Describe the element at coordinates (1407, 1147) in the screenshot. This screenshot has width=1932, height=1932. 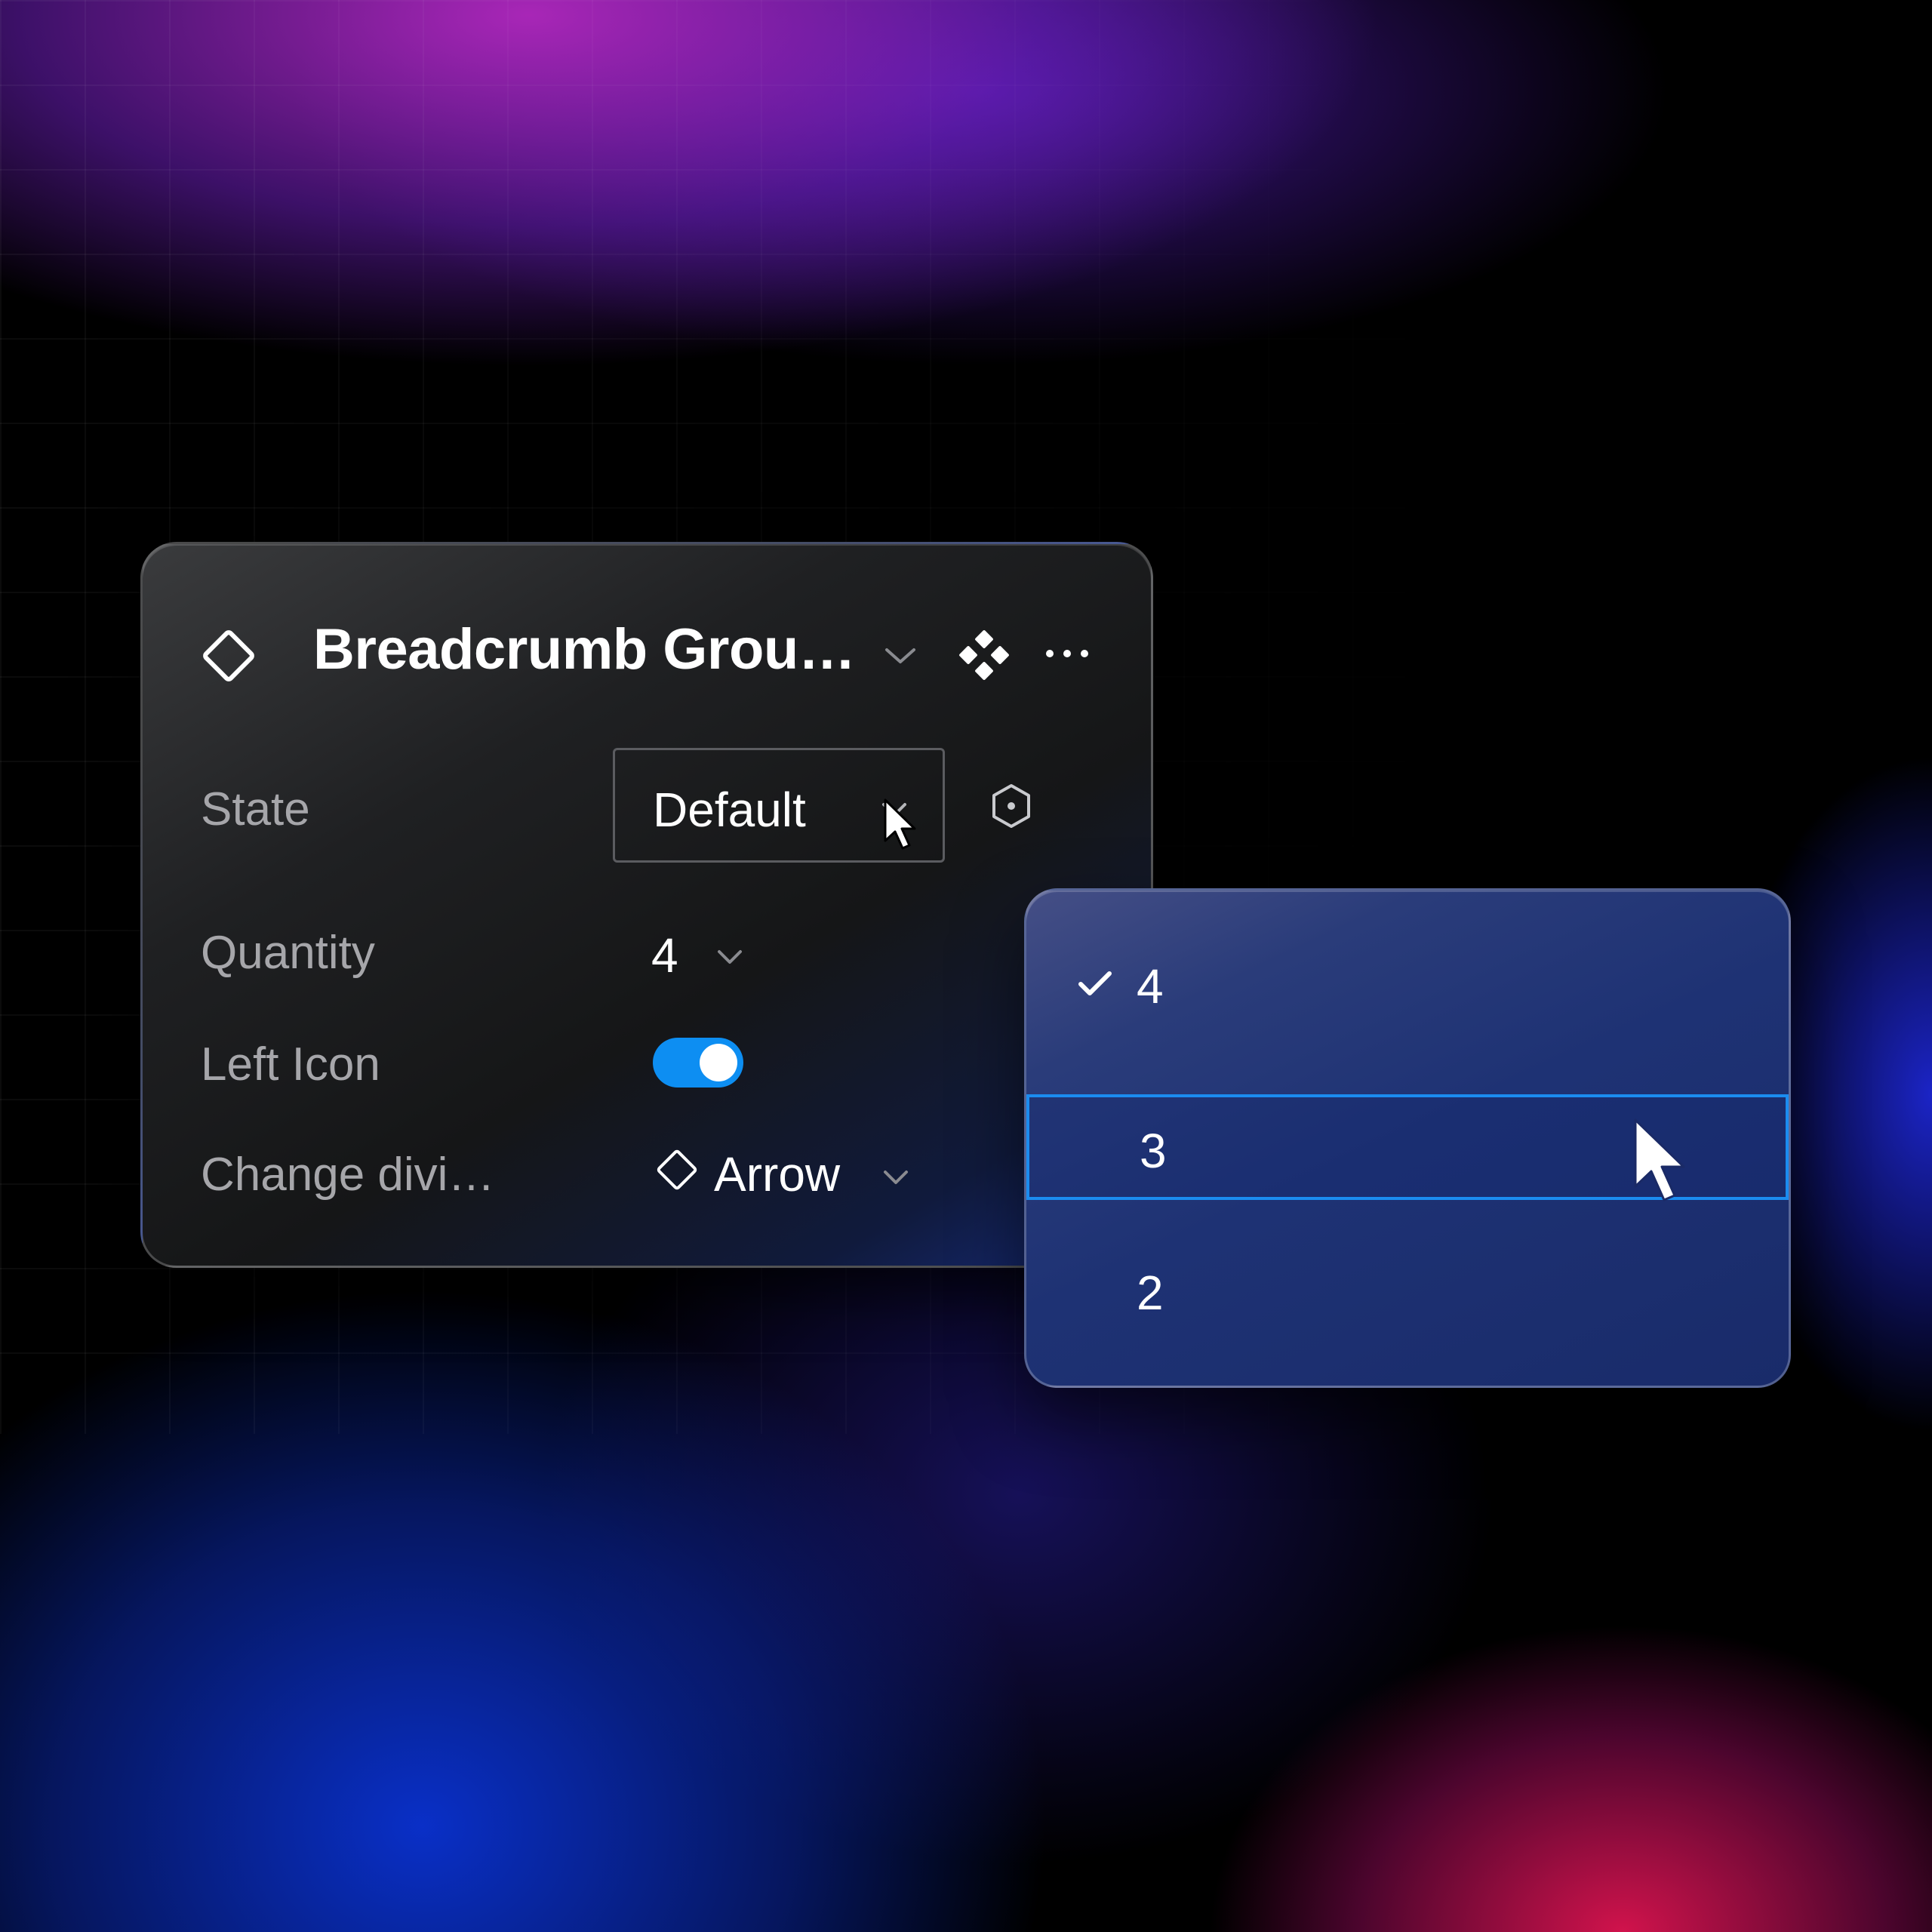
I see `dropdown-option-highlighted: 3` at that location.